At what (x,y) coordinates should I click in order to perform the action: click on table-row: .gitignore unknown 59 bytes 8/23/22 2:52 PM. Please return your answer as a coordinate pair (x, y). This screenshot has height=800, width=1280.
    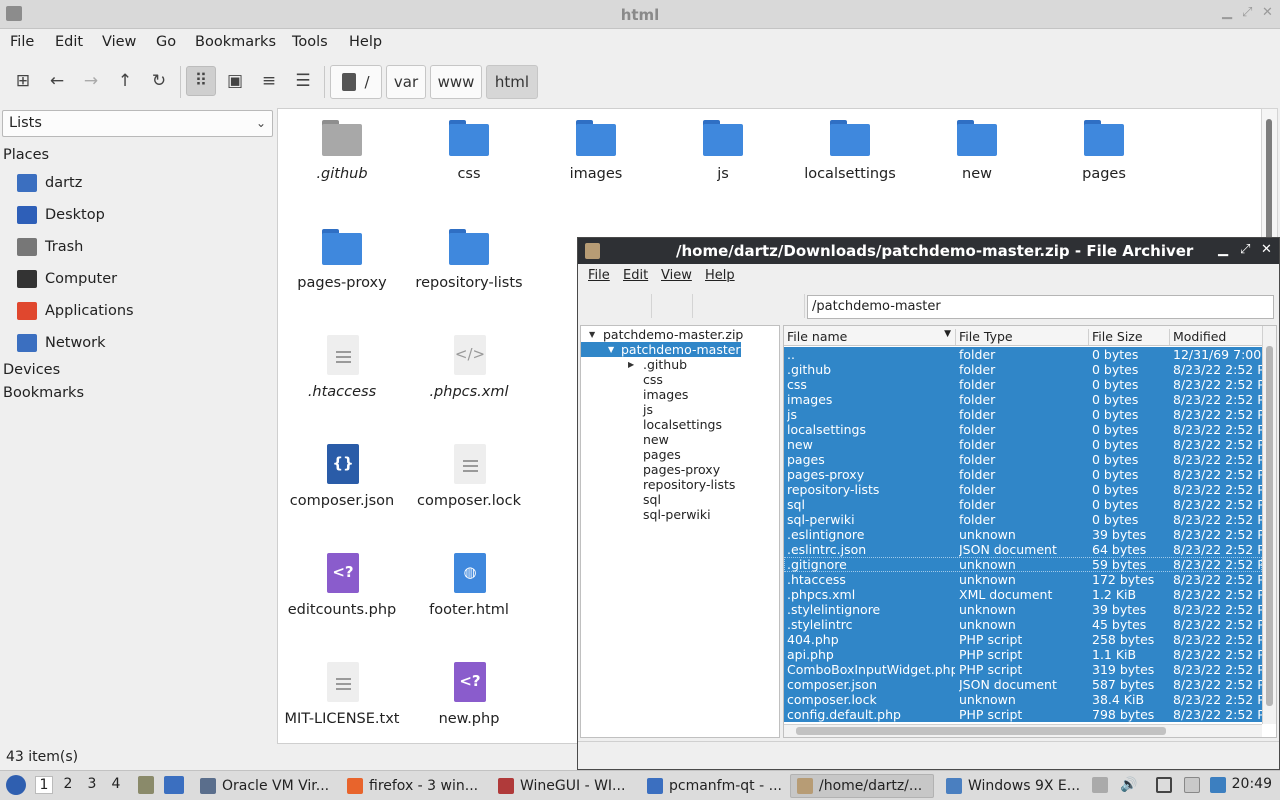
    Looking at the image, I should click on (1023, 564).